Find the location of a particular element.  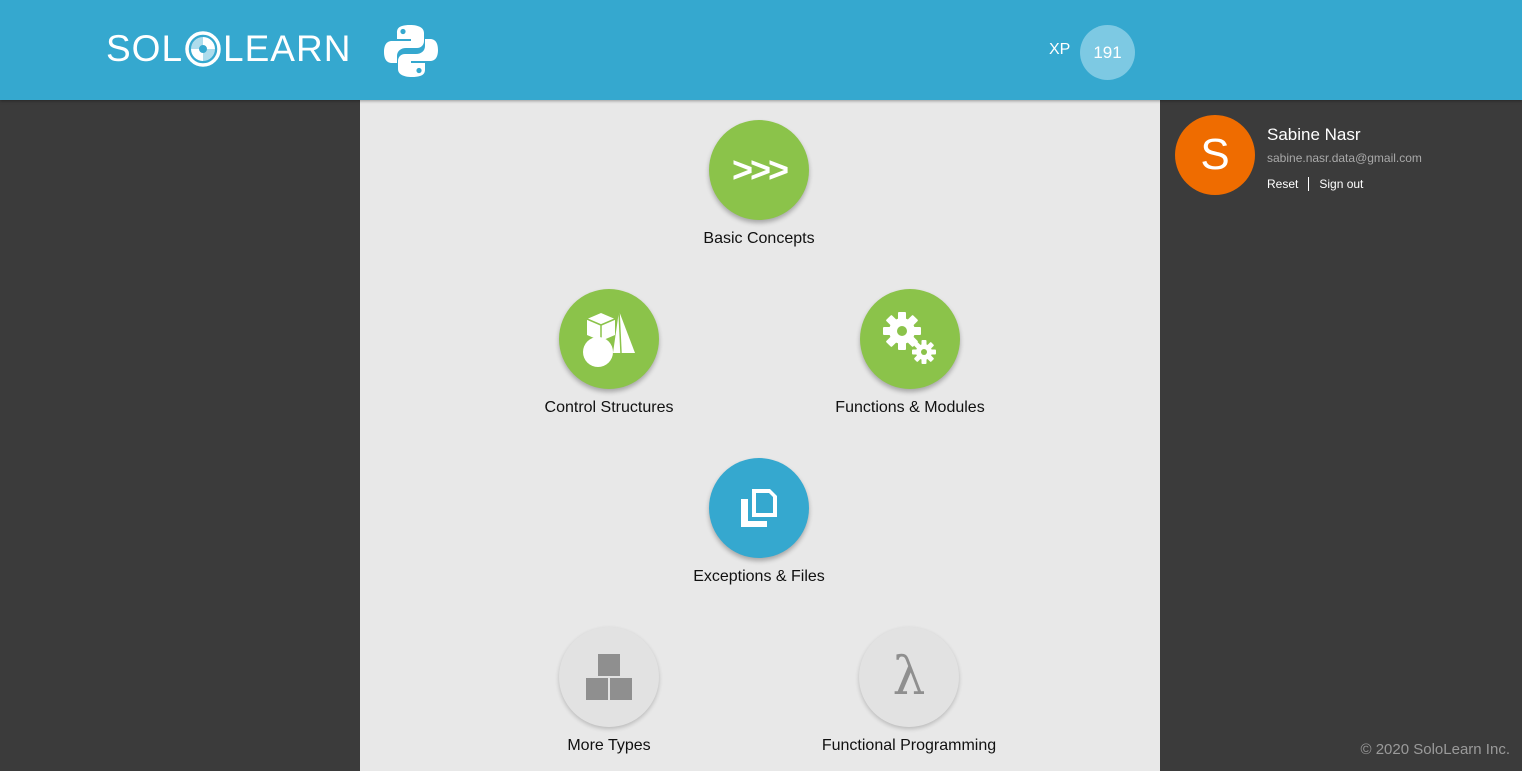

course-label: More Types is located at coordinates (609, 745).